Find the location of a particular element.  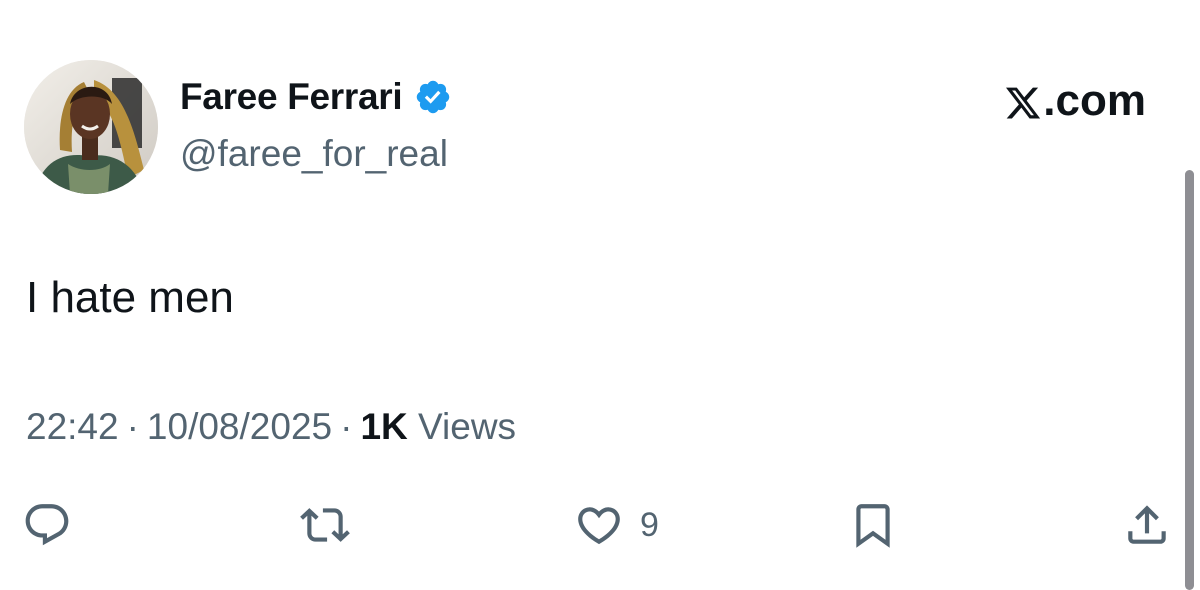

bookmark-button is located at coordinates (873, 525).